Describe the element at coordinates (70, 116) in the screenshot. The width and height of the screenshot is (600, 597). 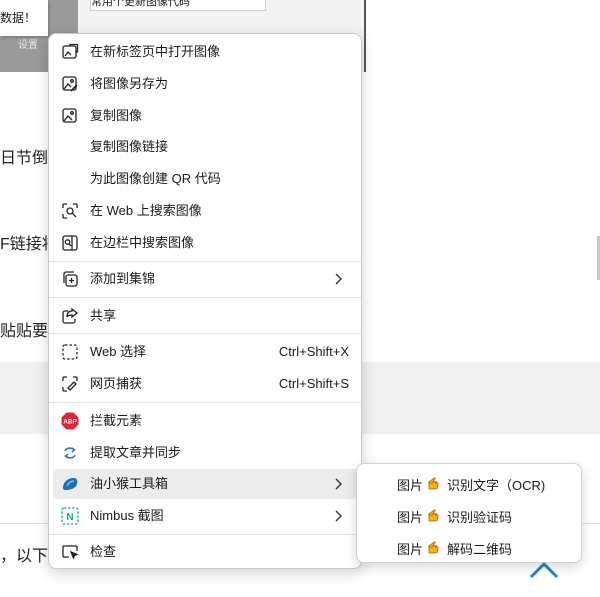
I see `copy-image-icon` at that location.